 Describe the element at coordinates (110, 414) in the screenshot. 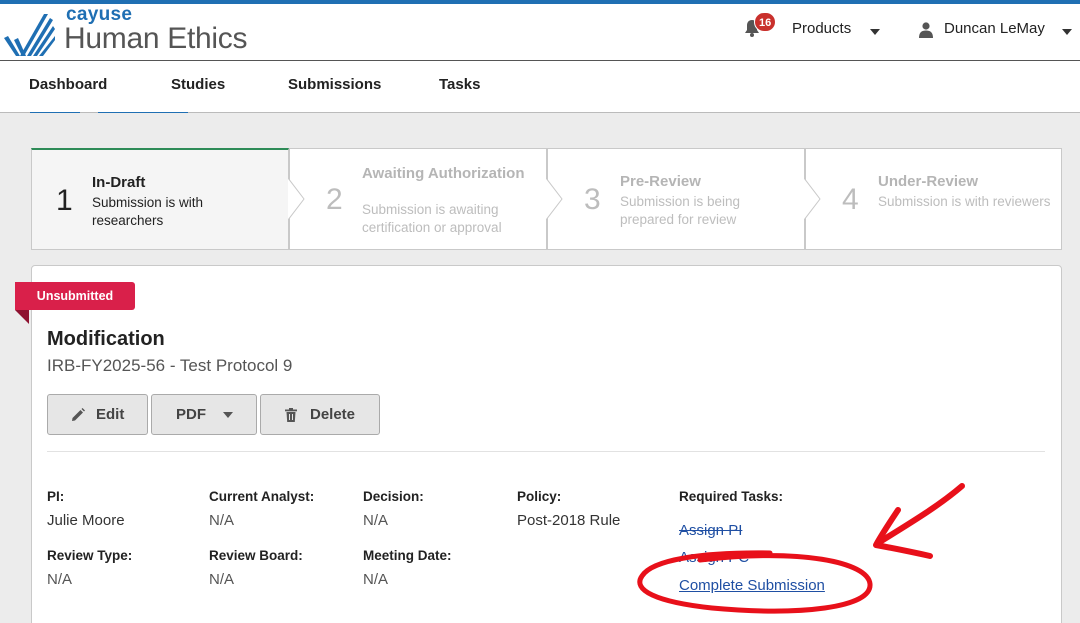

I see `edit-button-label: Edit` at that location.